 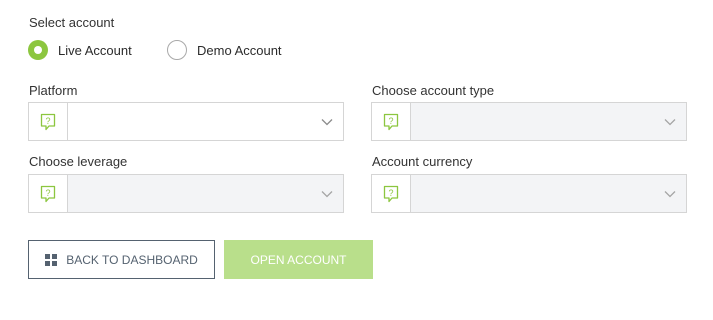 What do you see at coordinates (38, 50) in the screenshot?
I see `radio-checked-icon` at bounding box center [38, 50].